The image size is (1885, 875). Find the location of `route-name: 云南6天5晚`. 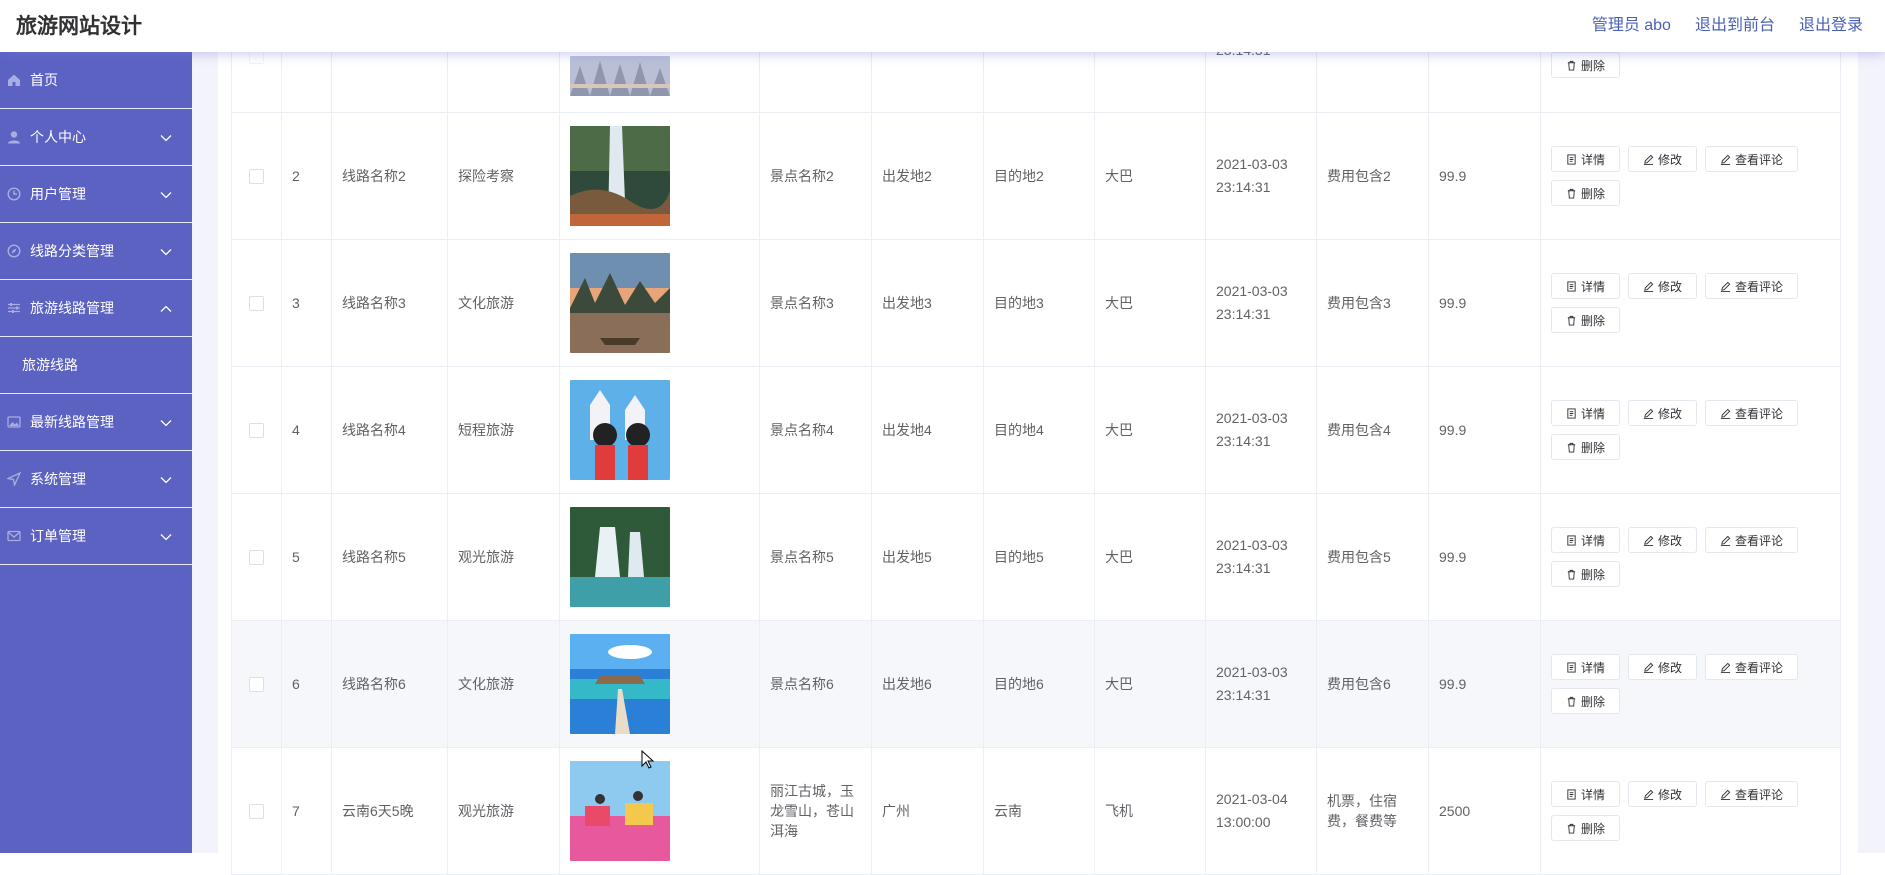

route-name: 云南6天5晚 is located at coordinates (389, 811).